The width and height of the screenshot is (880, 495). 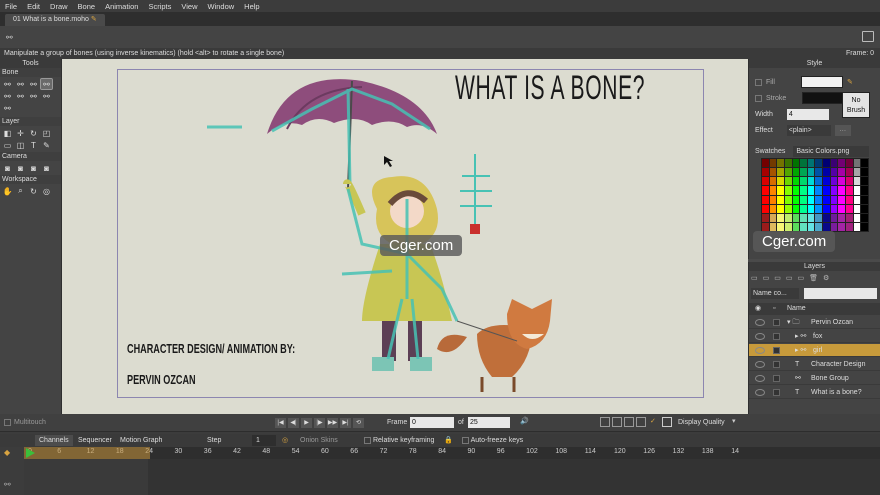 What do you see at coordinates (821, 82) in the screenshot?
I see `fill-color-swatch` at bounding box center [821, 82].